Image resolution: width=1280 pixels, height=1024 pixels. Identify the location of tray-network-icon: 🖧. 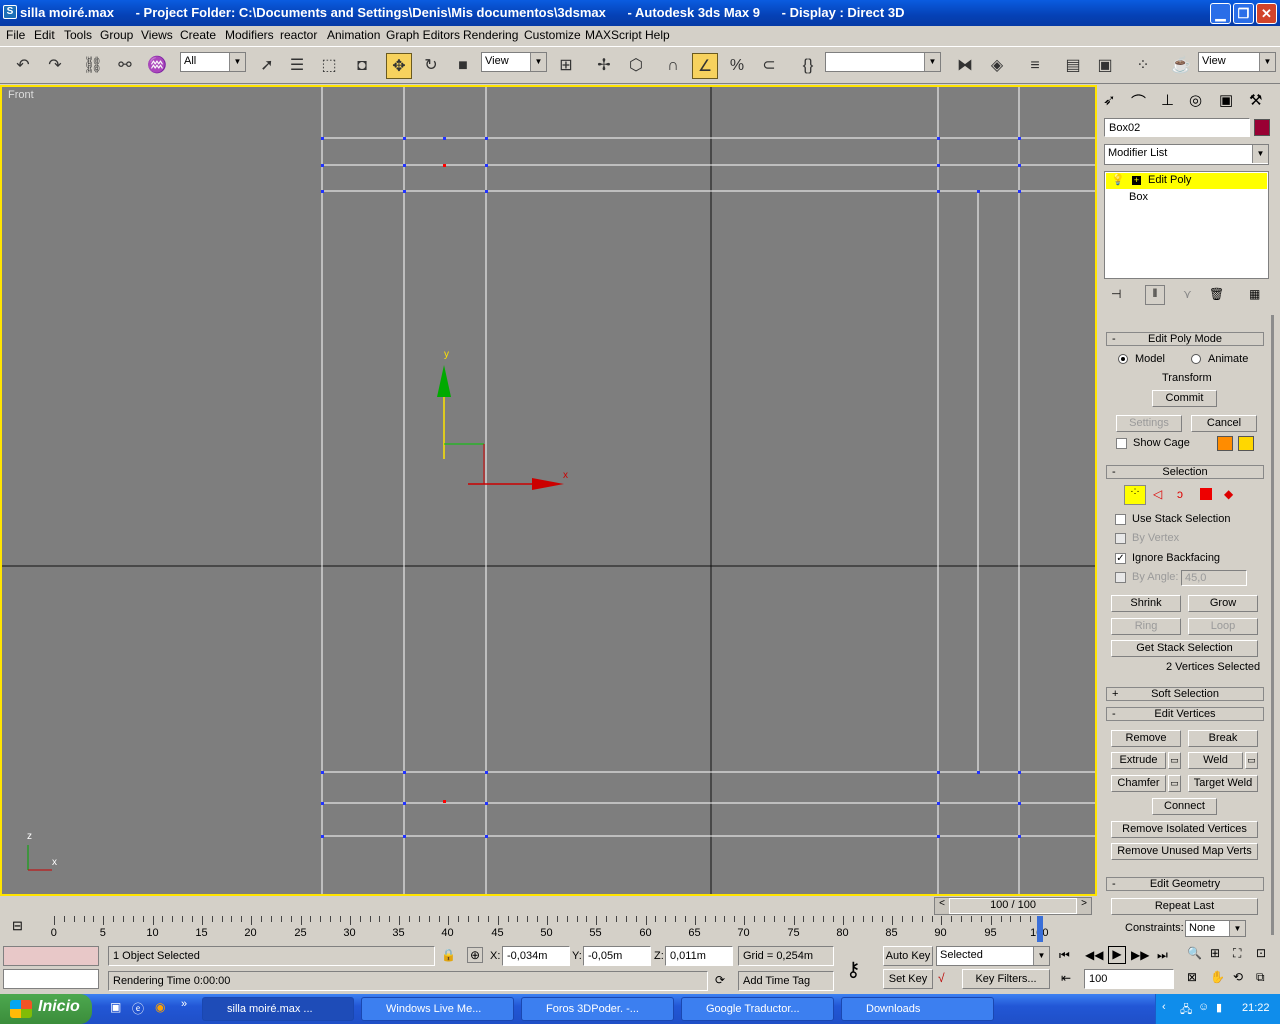
(1186, 1010).